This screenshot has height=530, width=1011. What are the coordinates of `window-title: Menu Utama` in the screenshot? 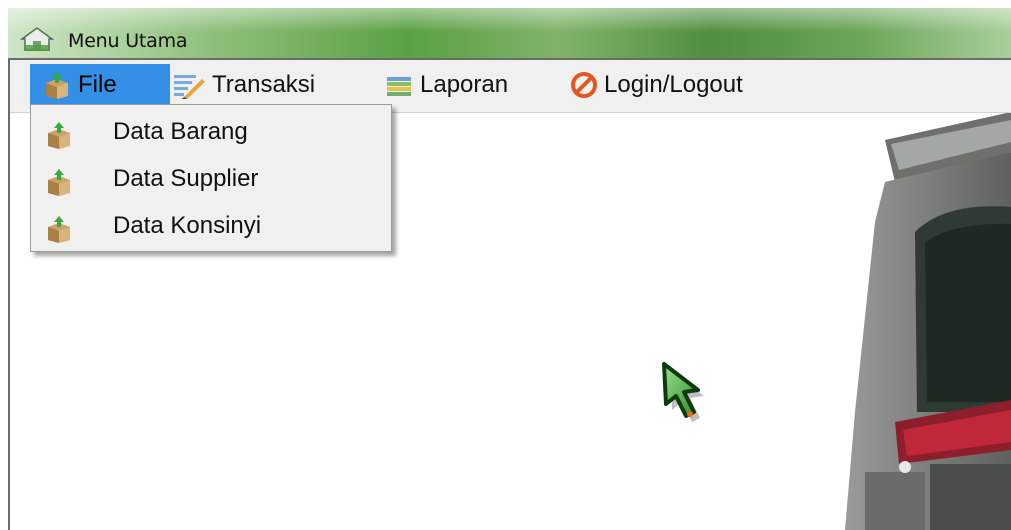 It's located at (128, 41).